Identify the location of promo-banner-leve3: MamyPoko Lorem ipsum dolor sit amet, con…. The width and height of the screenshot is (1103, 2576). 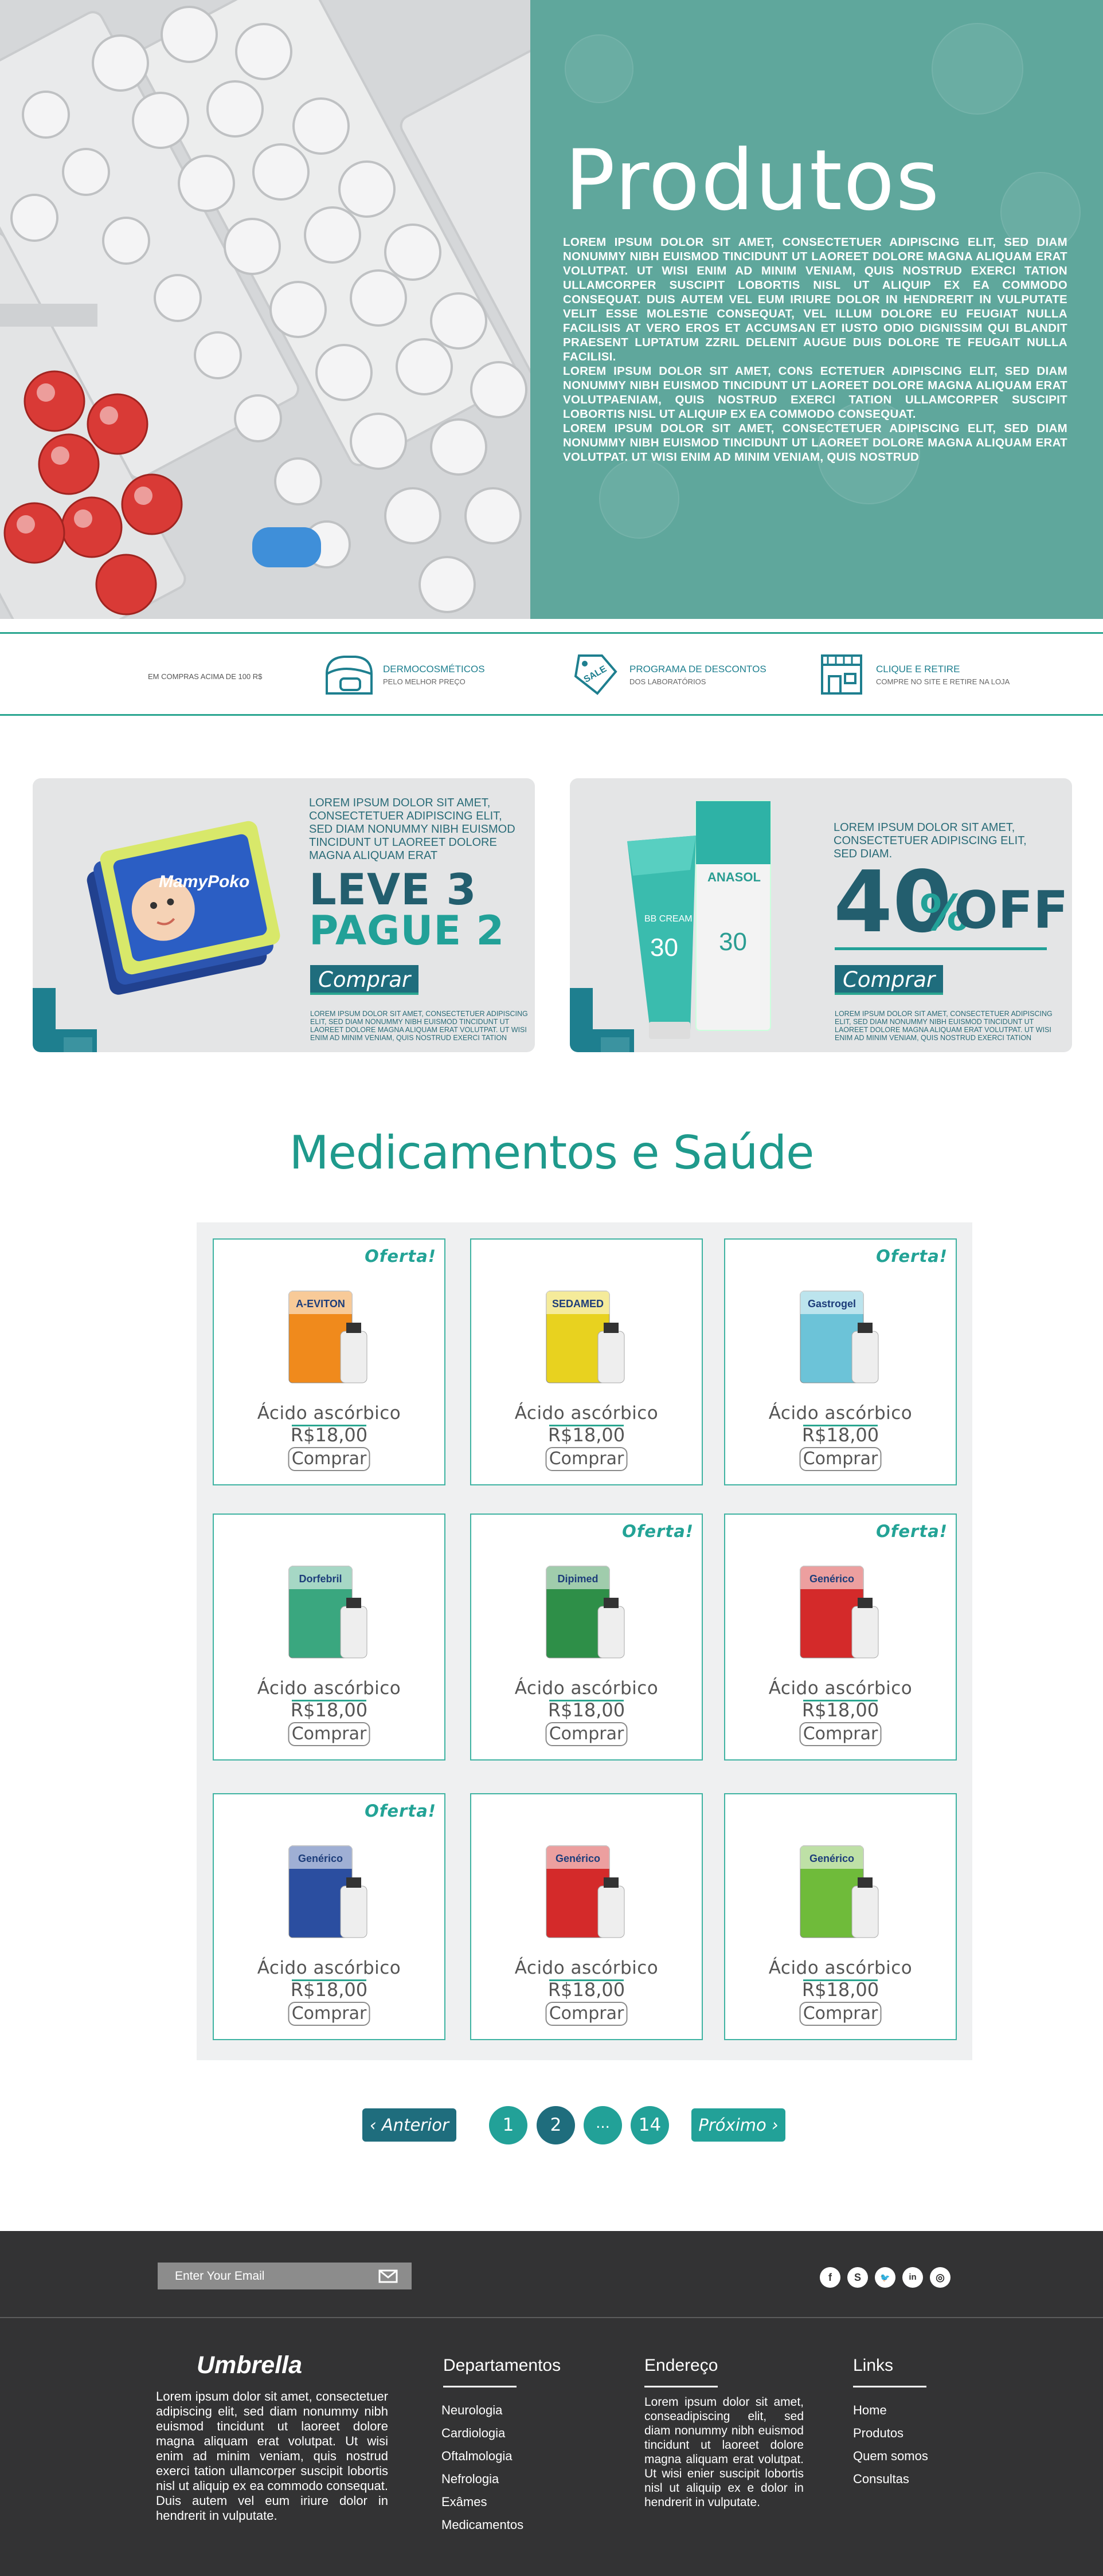
(284, 915).